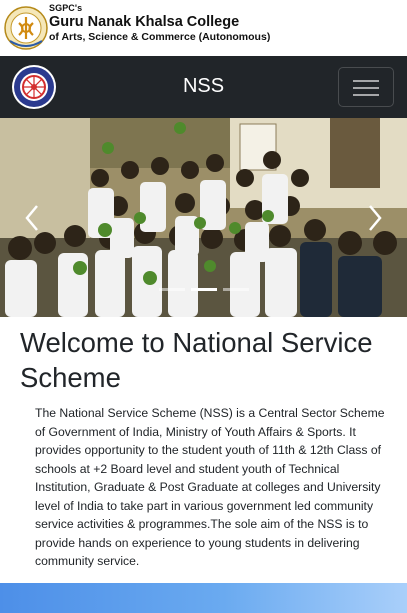 Image resolution: width=407 pixels, height=613 pixels. I want to click on college-subtitle: of Arts, Science & Commerce (Autonomous), so click(160, 36).